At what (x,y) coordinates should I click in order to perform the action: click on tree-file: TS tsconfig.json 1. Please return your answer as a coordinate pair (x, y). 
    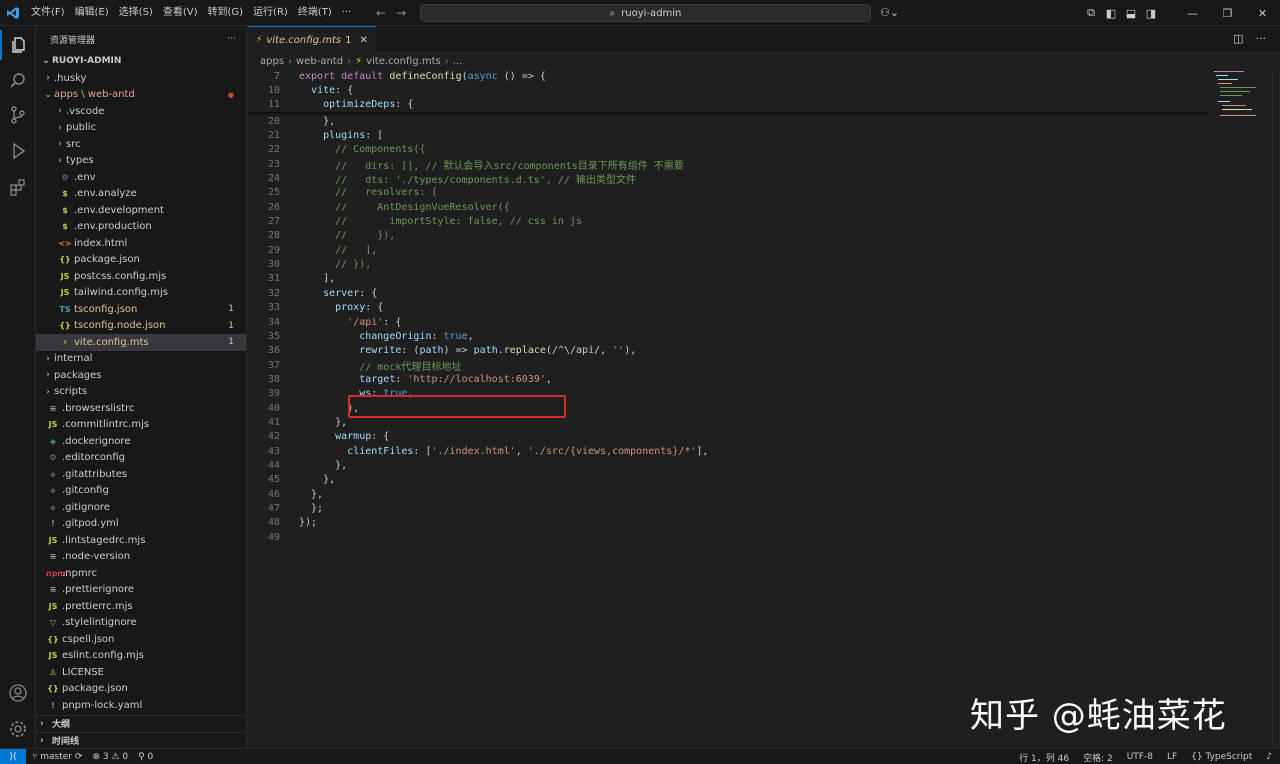
    Looking at the image, I should click on (141, 309).